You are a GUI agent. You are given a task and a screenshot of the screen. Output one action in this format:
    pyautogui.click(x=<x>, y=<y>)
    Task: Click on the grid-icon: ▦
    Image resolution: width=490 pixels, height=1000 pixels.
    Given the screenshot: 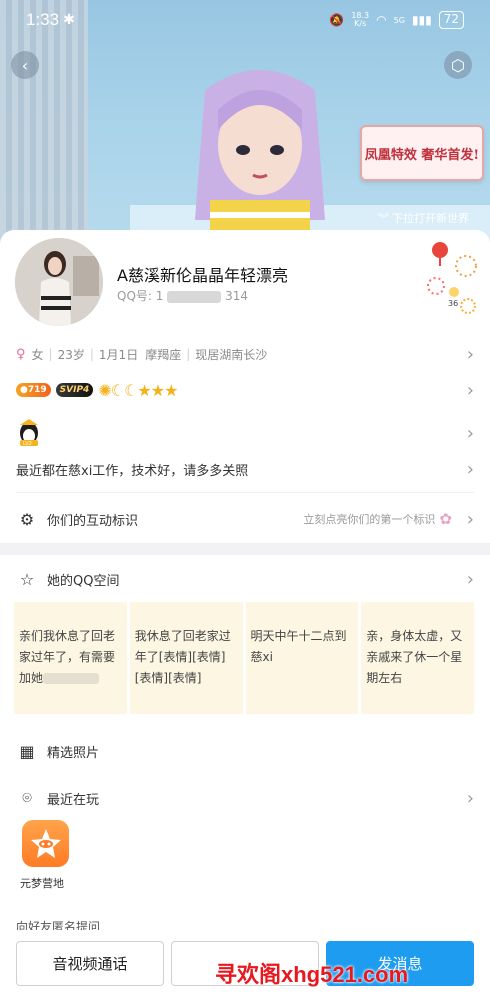 What is the action you would take?
    pyautogui.click(x=27, y=751)
    